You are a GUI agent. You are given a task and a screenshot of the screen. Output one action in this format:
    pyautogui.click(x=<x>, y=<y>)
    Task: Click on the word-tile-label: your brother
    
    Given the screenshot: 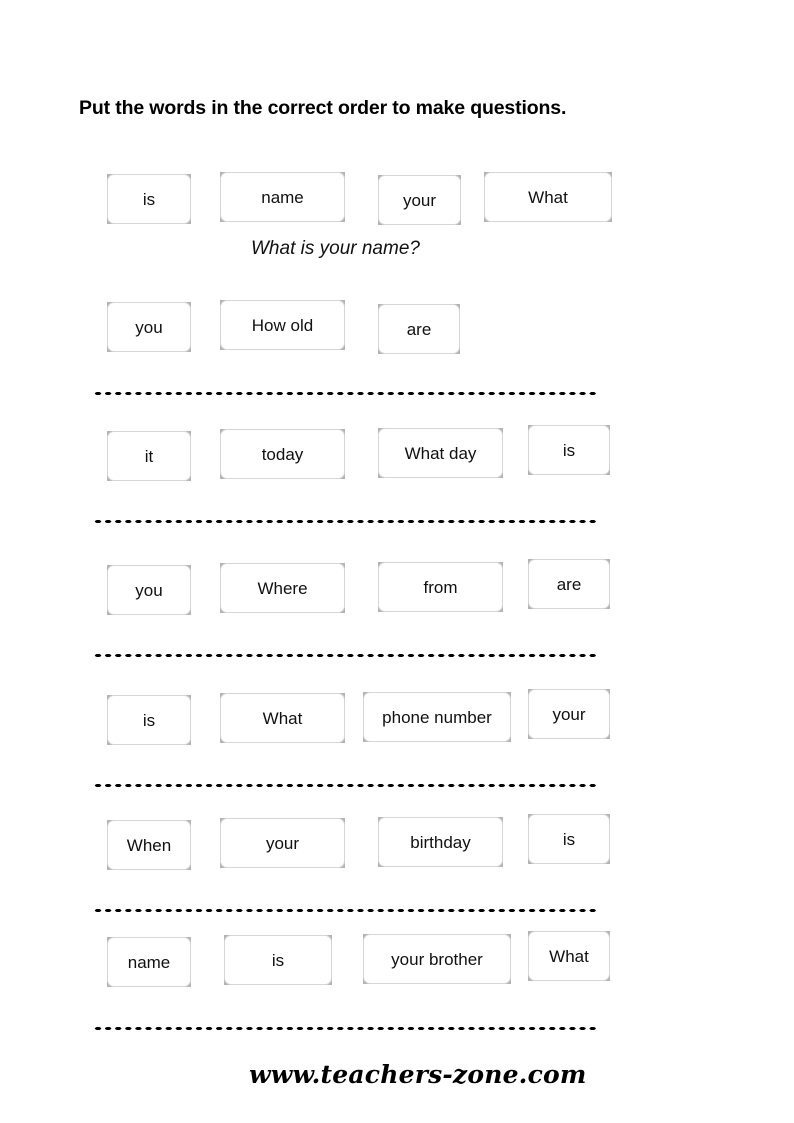 What is the action you would take?
    pyautogui.click(x=437, y=959)
    